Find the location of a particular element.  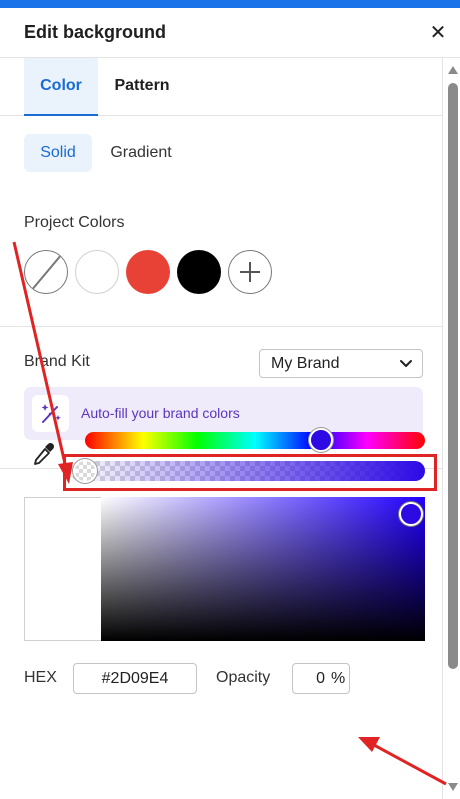

white-swatch is located at coordinates (97, 272).